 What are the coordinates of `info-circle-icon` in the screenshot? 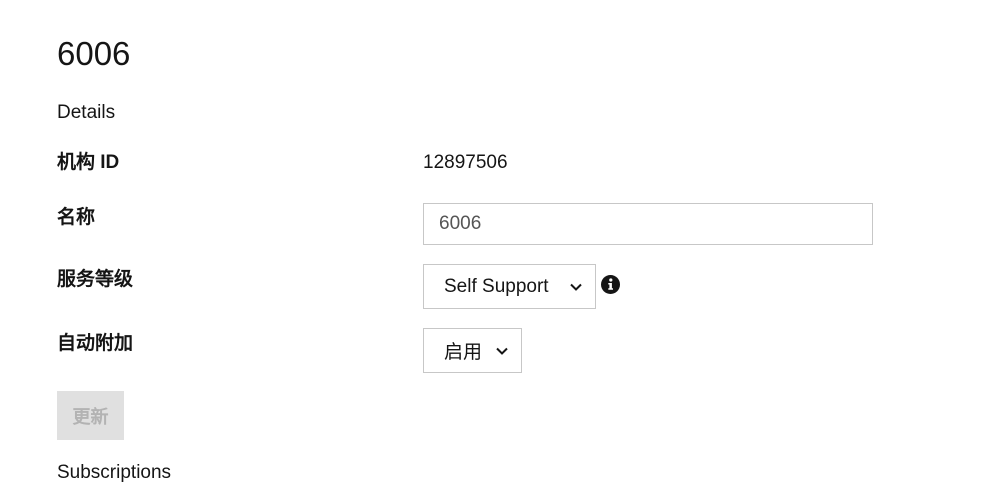 It's located at (610, 284).